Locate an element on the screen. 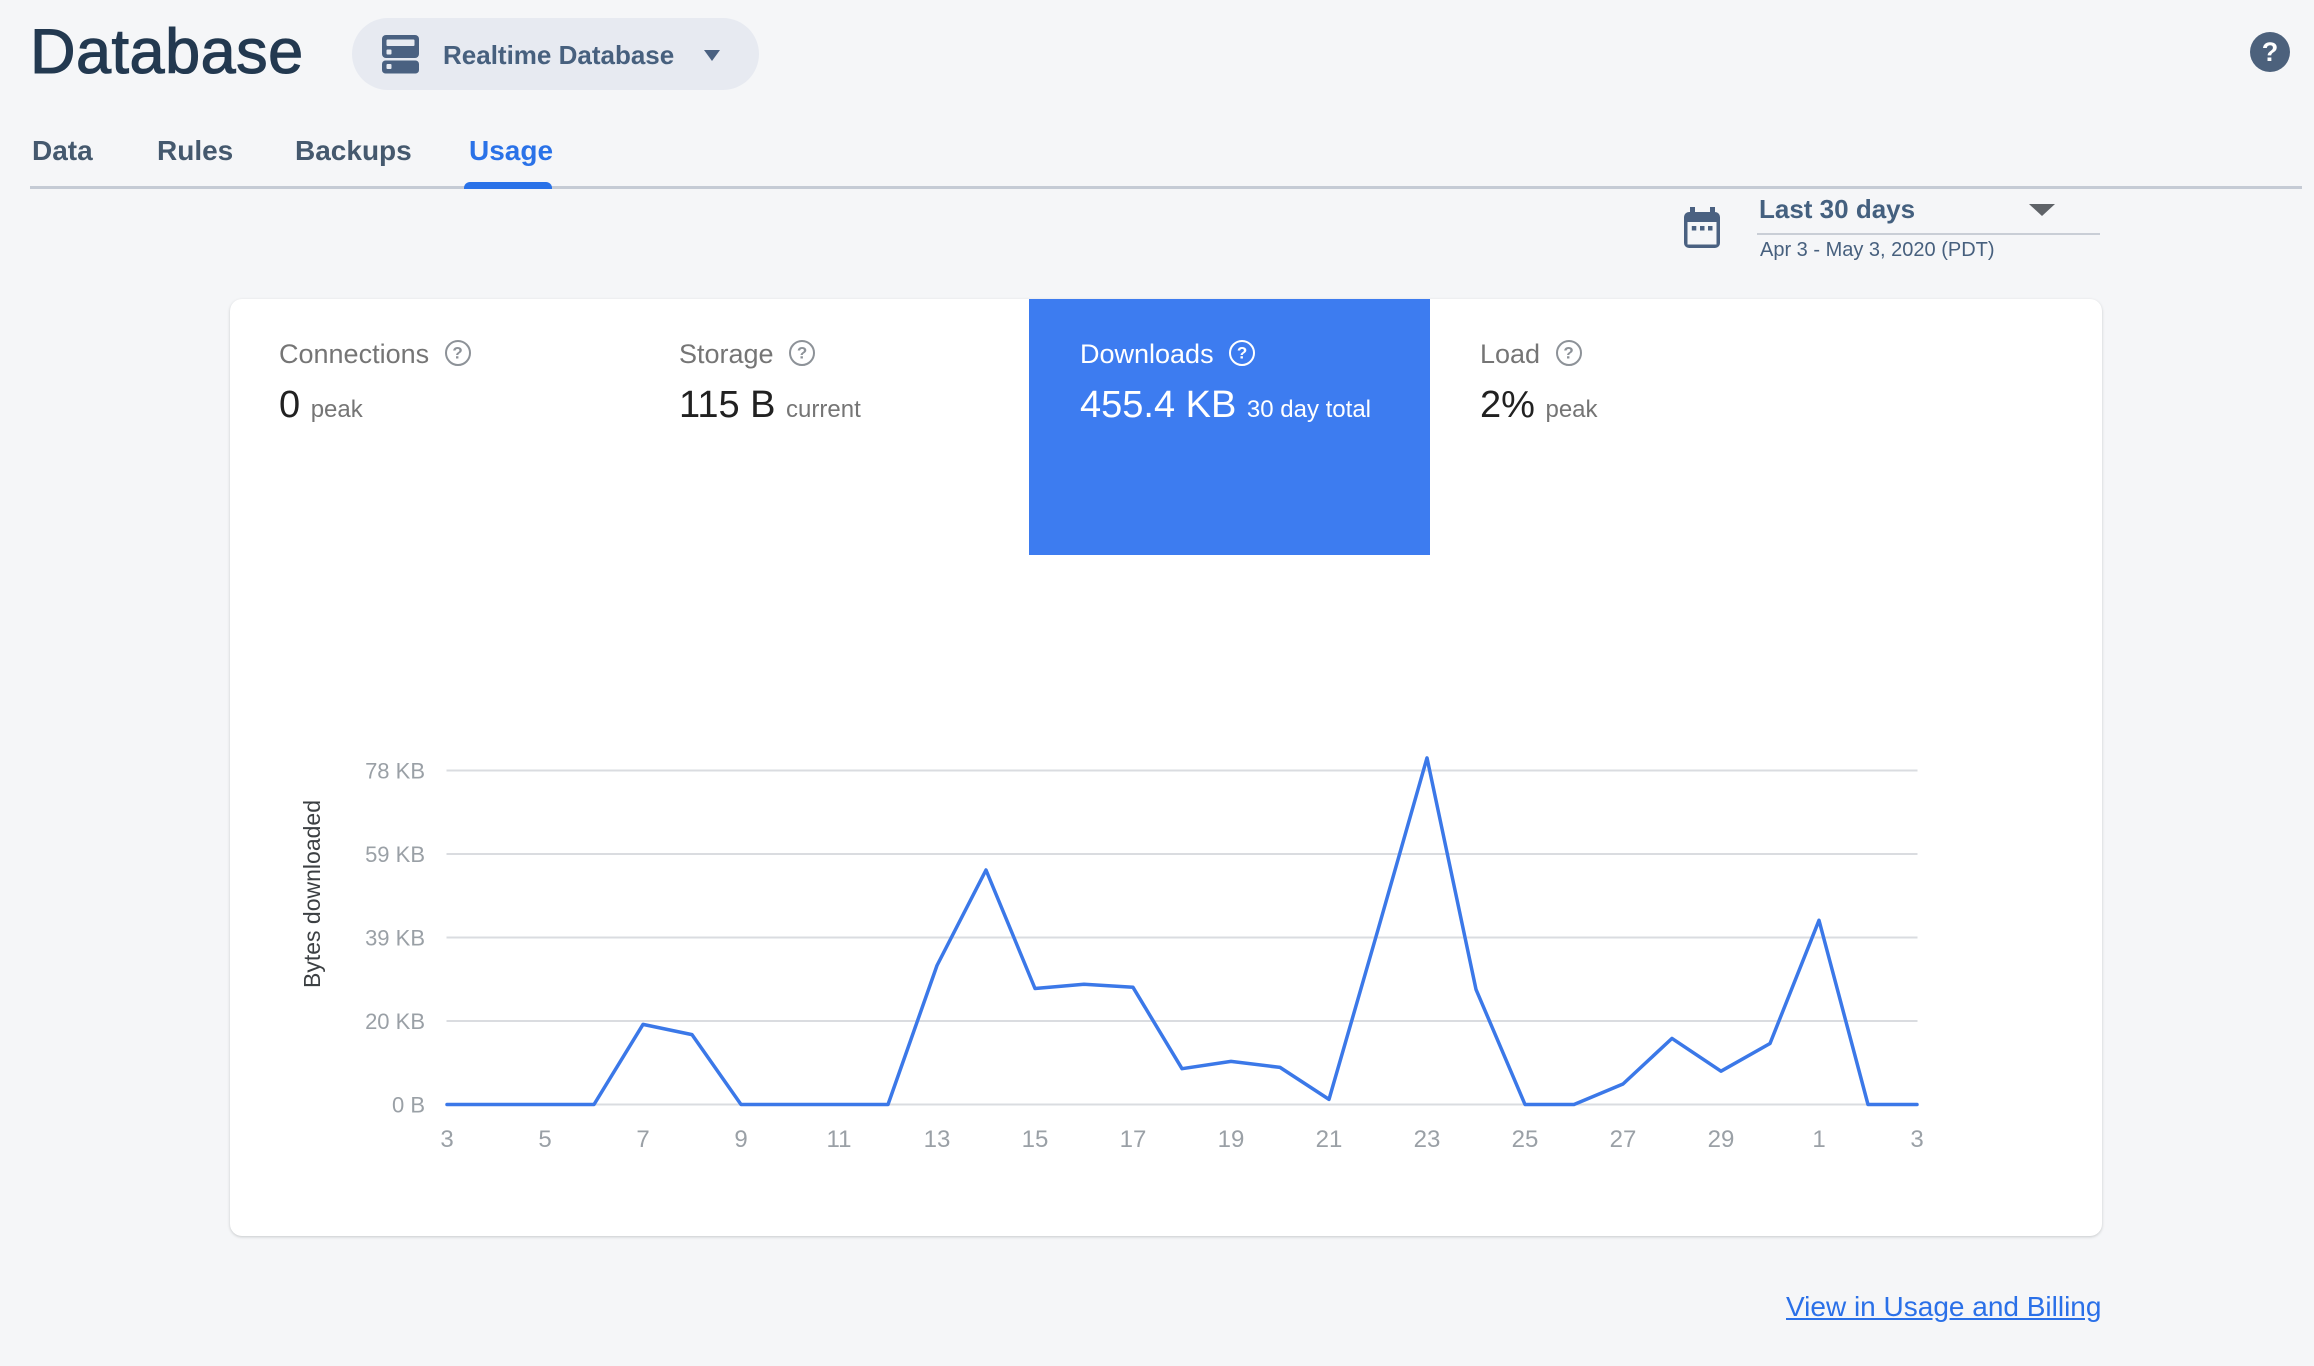 The height and width of the screenshot is (1366, 2314). svg-text: 9 is located at coordinates (740, 1139).